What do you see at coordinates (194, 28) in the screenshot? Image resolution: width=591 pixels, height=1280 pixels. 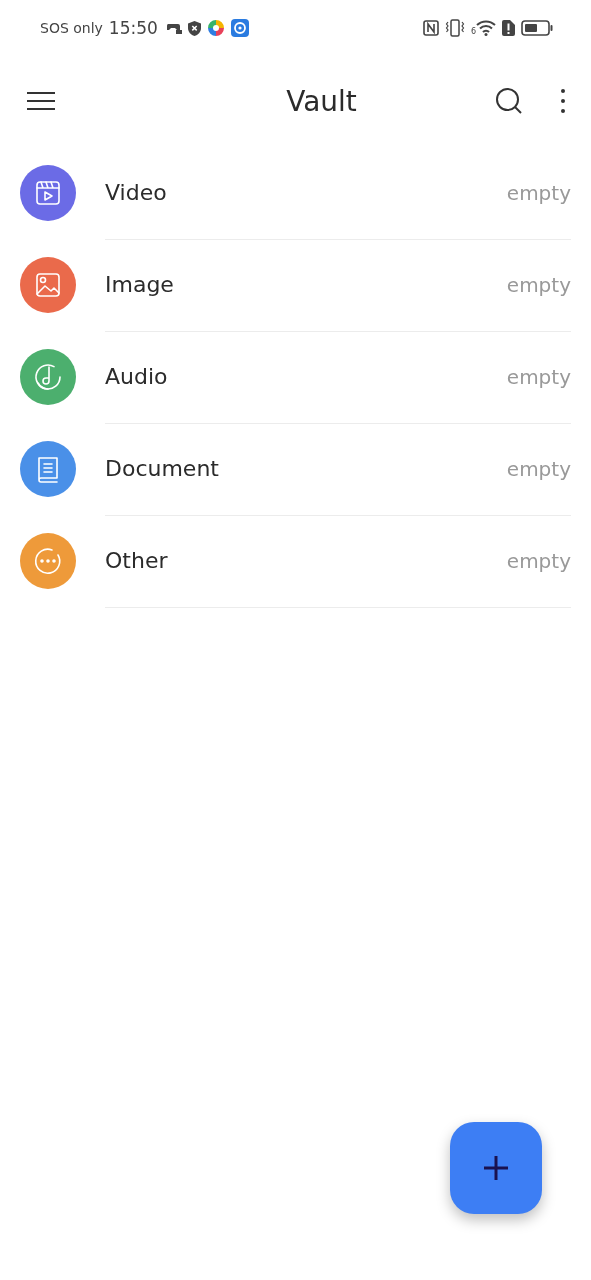 I see `shield-icon` at bounding box center [194, 28].